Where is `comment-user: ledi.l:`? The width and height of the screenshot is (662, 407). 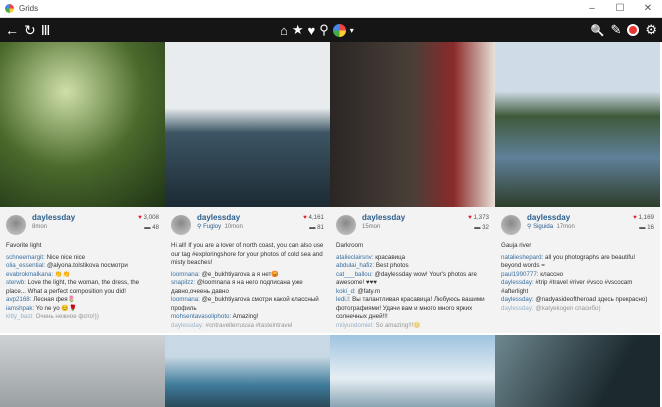 comment-user: ledi.l: is located at coordinates (343, 299).